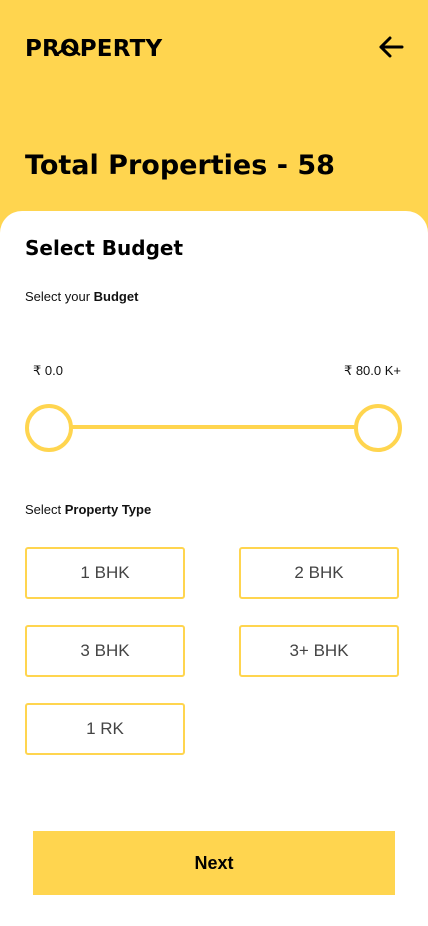 The height and width of the screenshot is (926, 428). I want to click on budget-subtitle-prefix: Select your, so click(59, 296).